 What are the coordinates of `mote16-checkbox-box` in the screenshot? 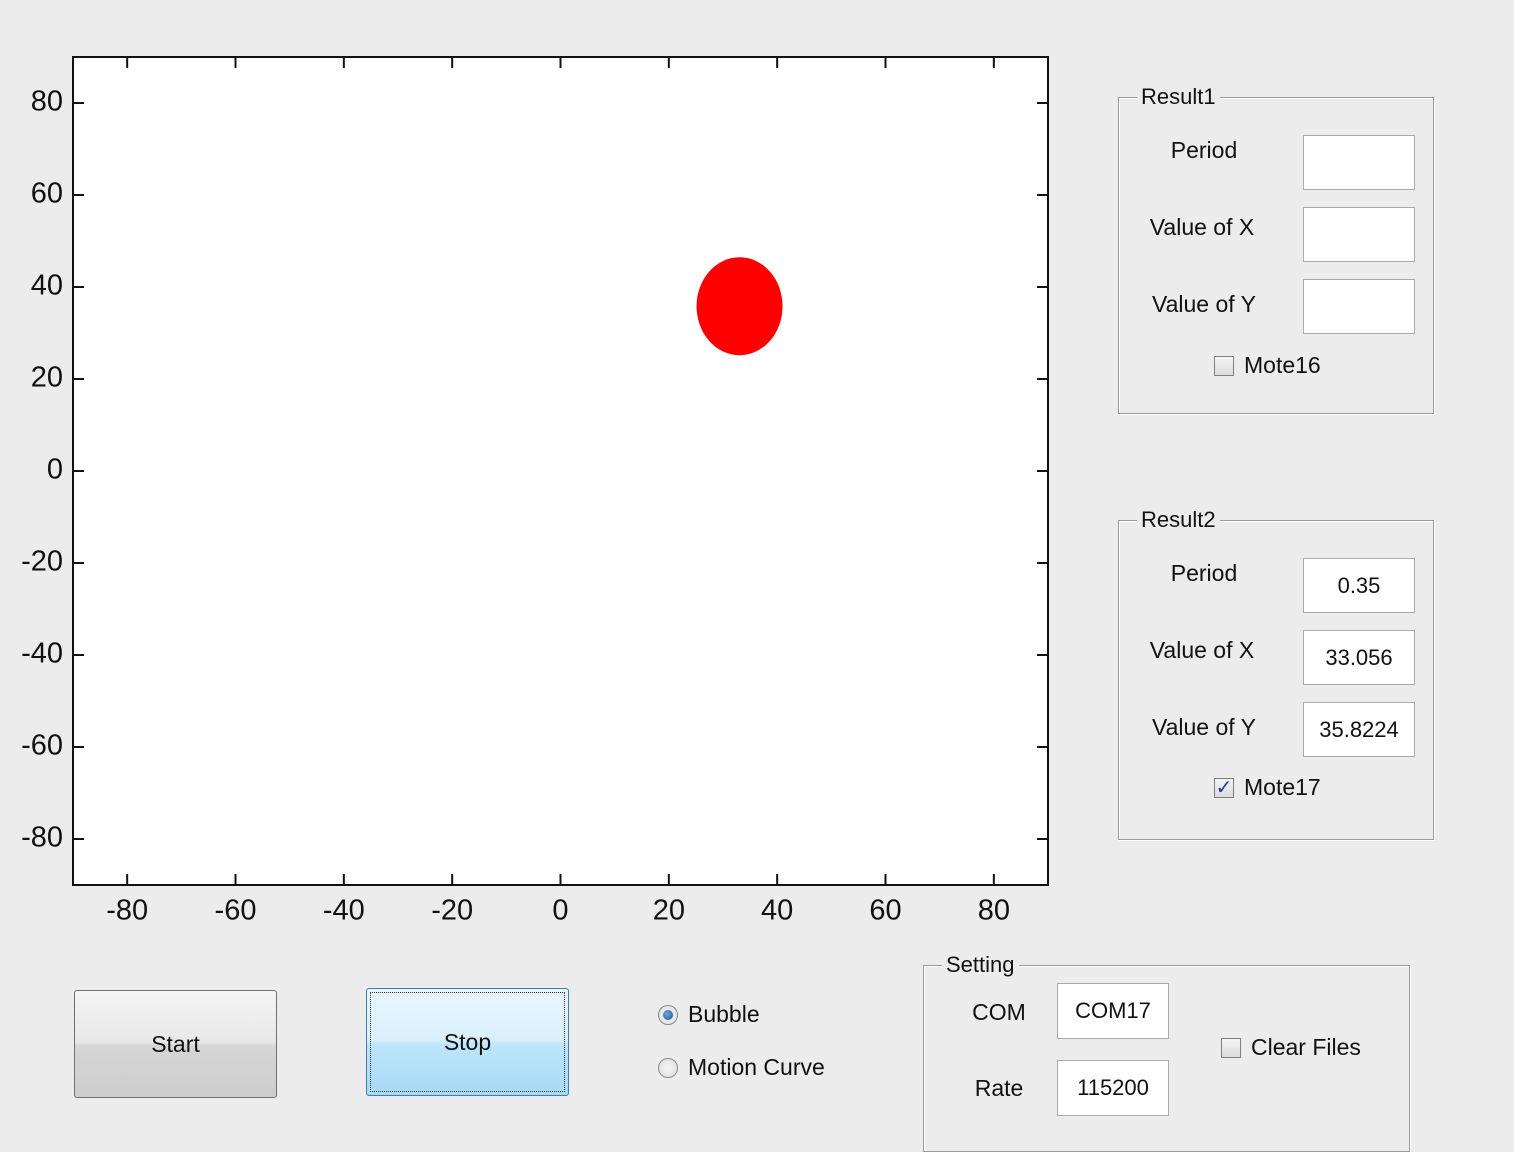 It's located at (1224, 365).